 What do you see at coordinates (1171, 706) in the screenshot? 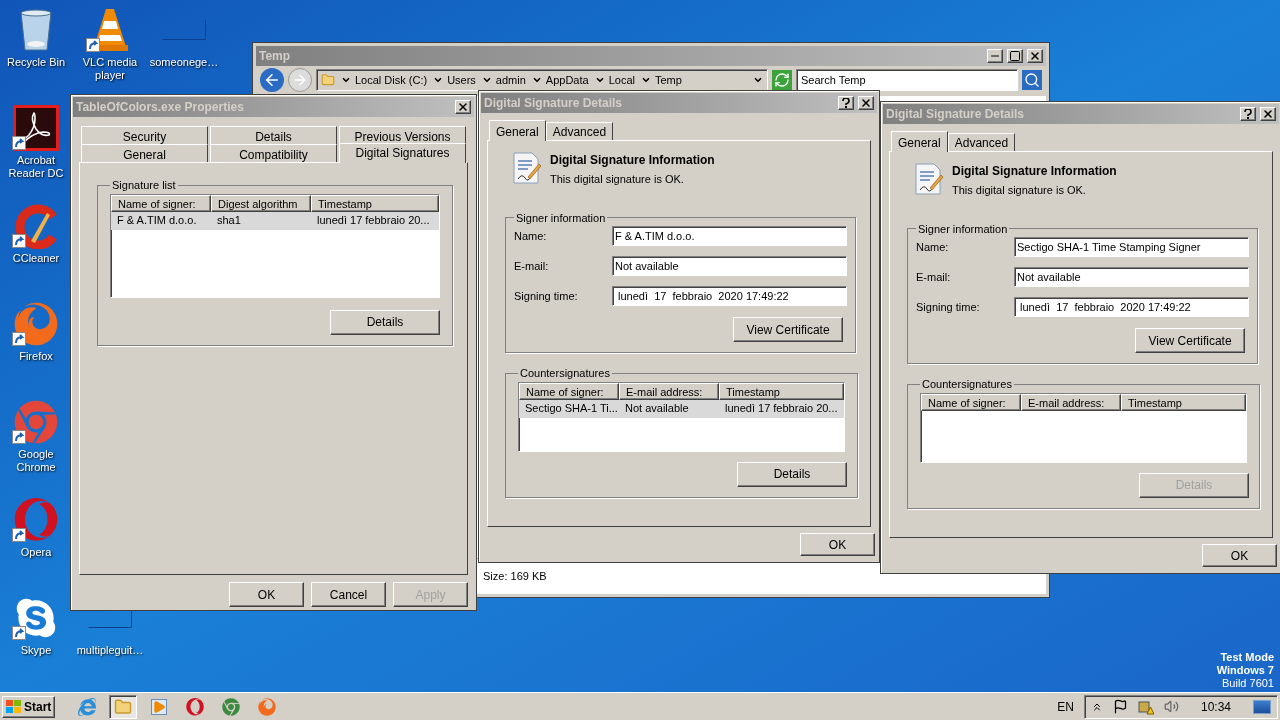
I see `speaker-icon` at bounding box center [1171, 706].